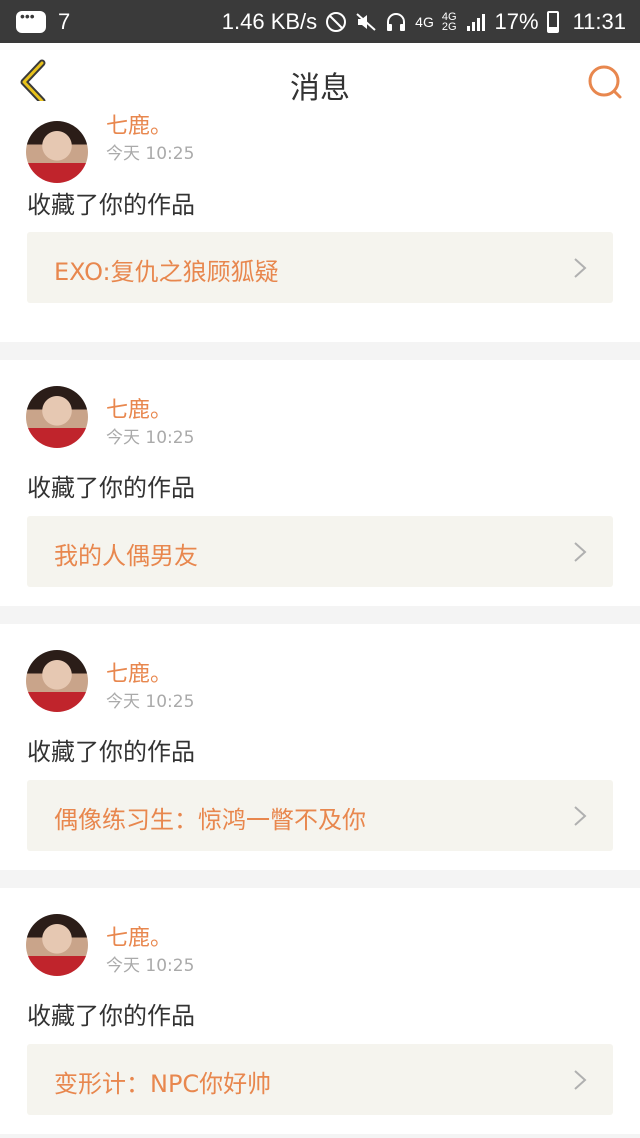 This screenshot has width=640, height=1138. Describe the element at coordinates (516, 21) in the screenshot. I see `battery-percent: 17%` at that location.